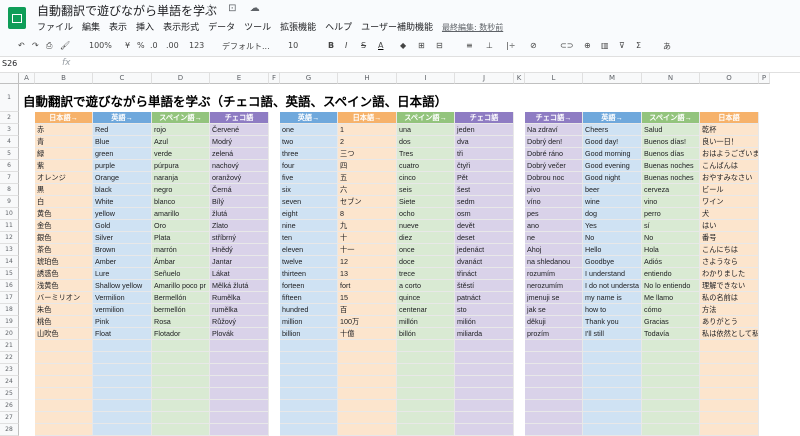 The image size is (800, 436). What do you see at coordinates (426, 178) in the screenshot?
I see `table-cell: cinco` at bounding box center [426, 178].